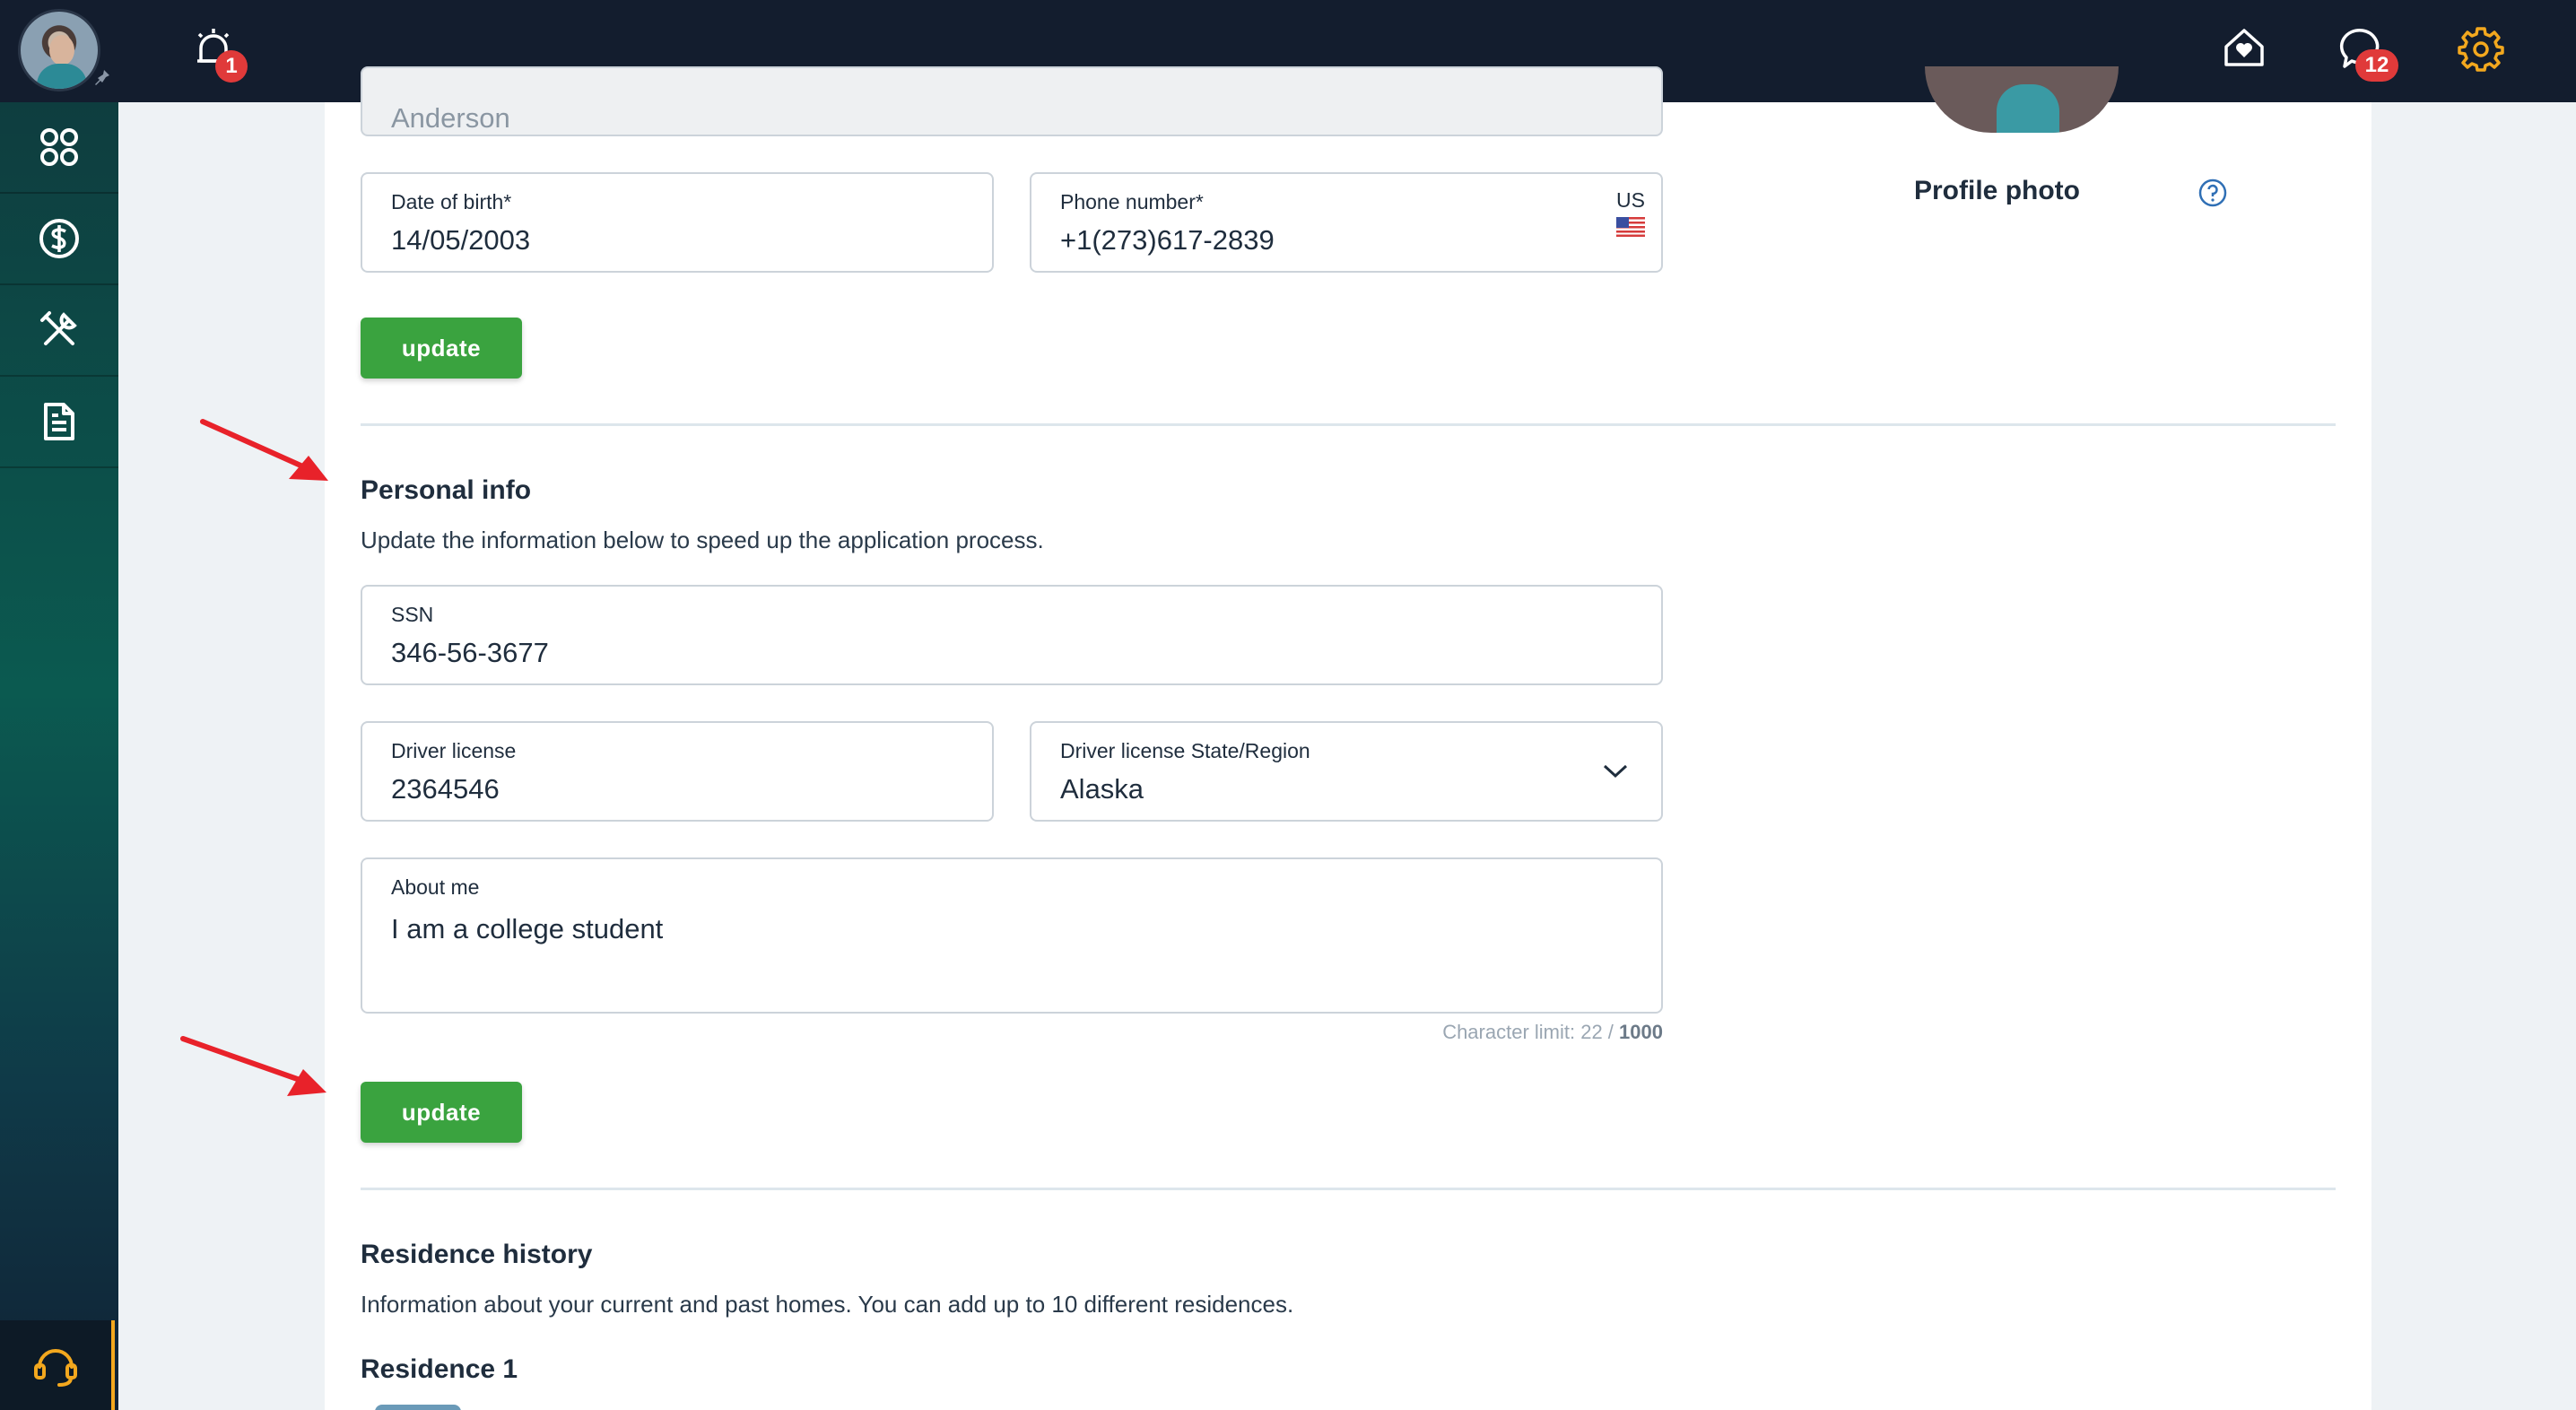  Describe the element at coordinates (677, 222) in the screenshot. I see `date-of-birth-field: Date of birth* 14/05/2003` at that location.